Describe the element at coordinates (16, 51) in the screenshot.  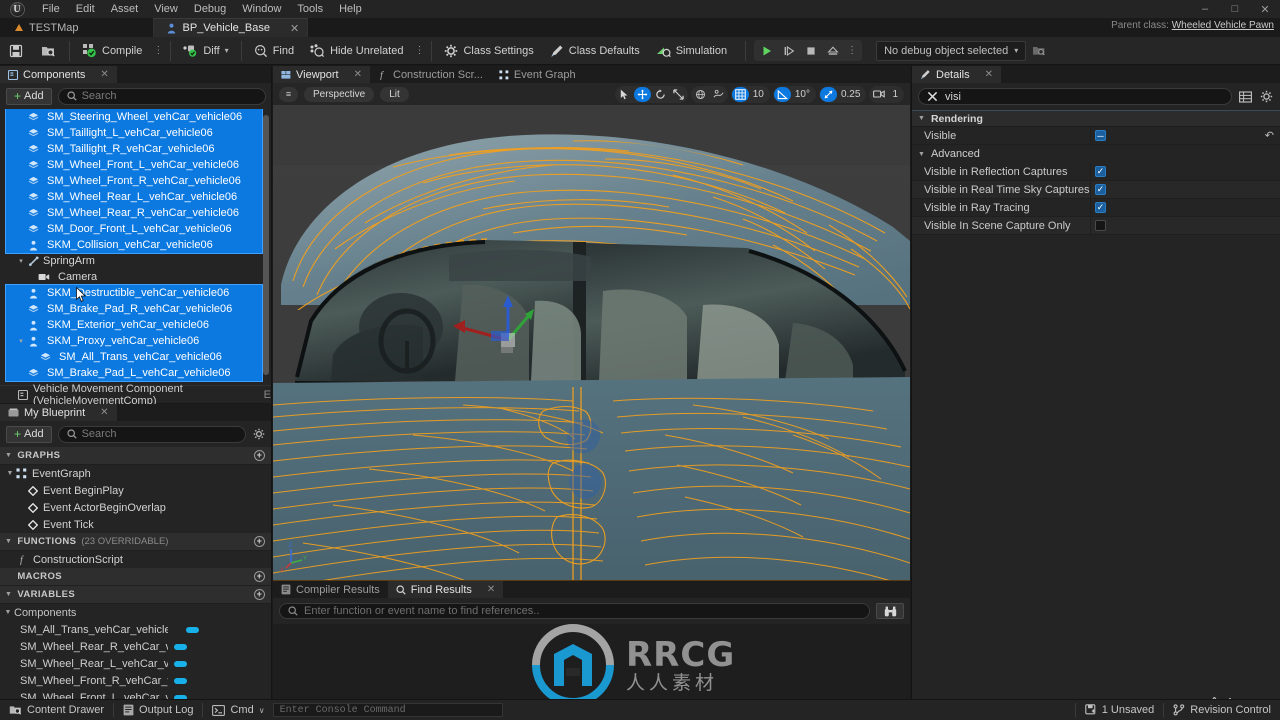
I see `save-button` at that location.